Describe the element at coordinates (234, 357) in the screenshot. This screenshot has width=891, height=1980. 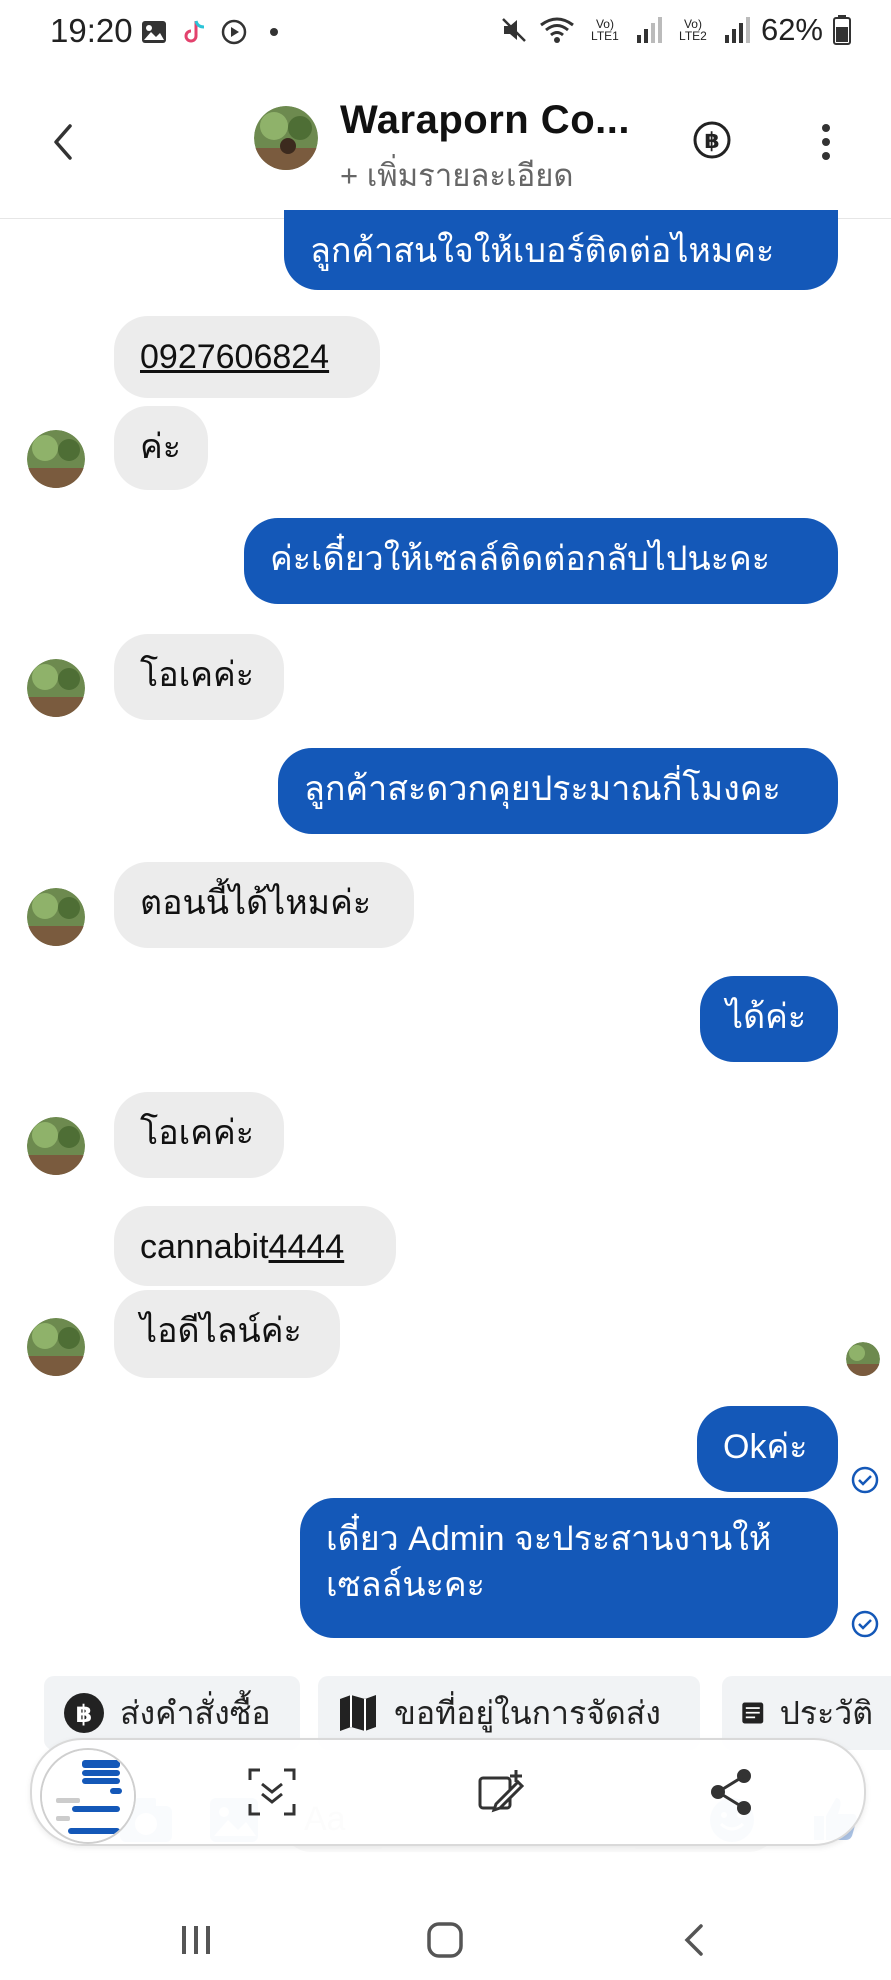
I see `phone-number-link: 0927606824` at that location.